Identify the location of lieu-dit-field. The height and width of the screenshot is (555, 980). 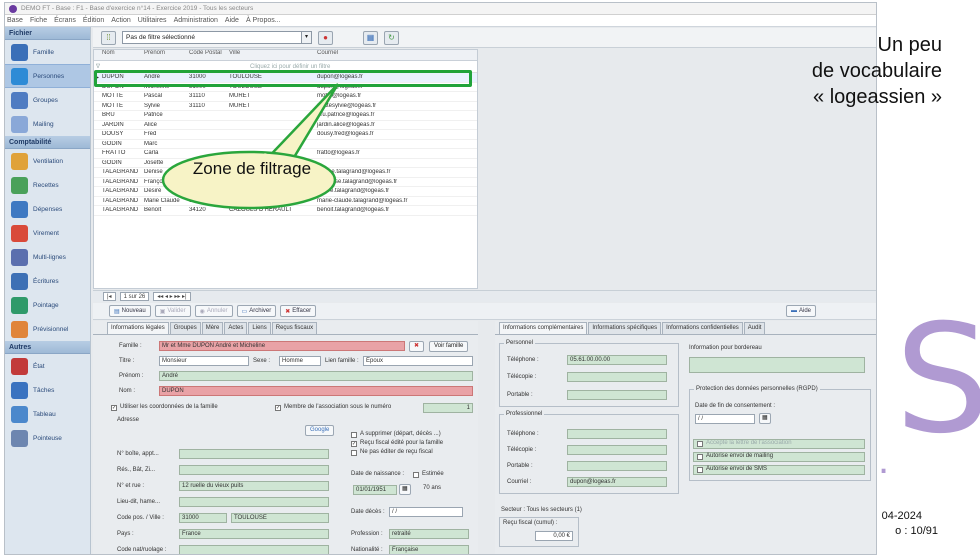
(254, 502).